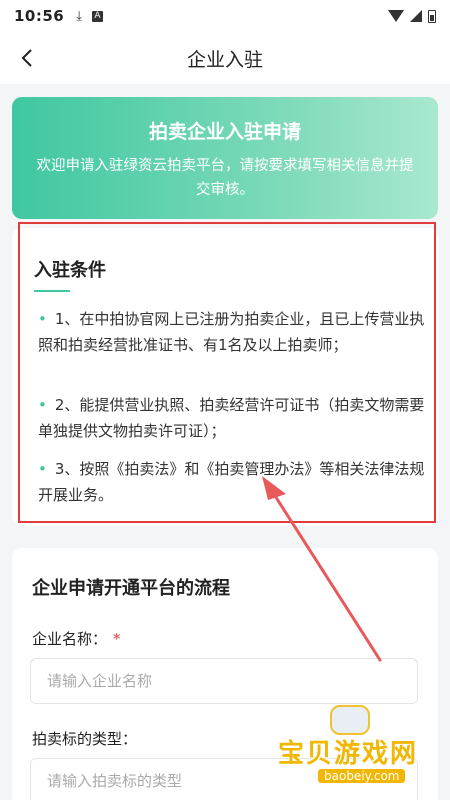 The image size is (450, 800). What do you see at coordinates (76, 639) in the screenshot?
I see `company-name-label: 企业名称： *` at bounding box center [76, 639].